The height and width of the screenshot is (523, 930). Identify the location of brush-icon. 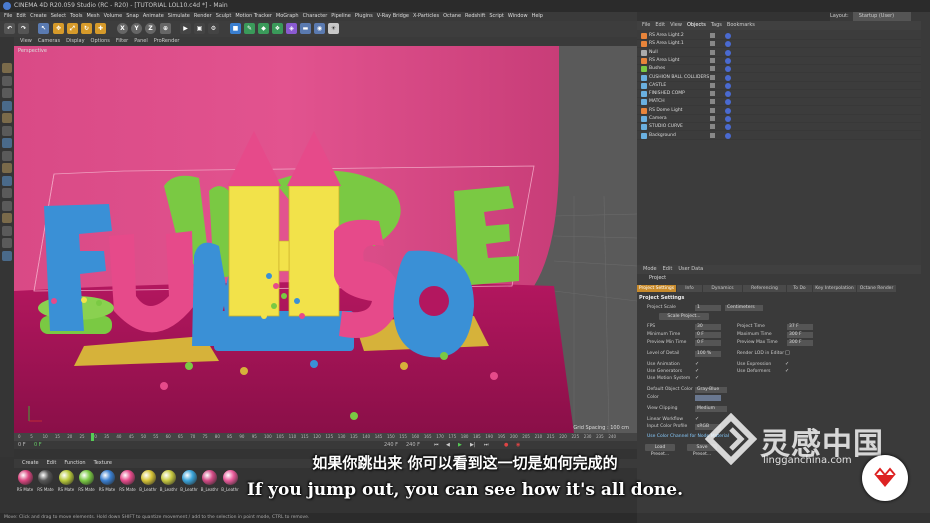
(7, 243).